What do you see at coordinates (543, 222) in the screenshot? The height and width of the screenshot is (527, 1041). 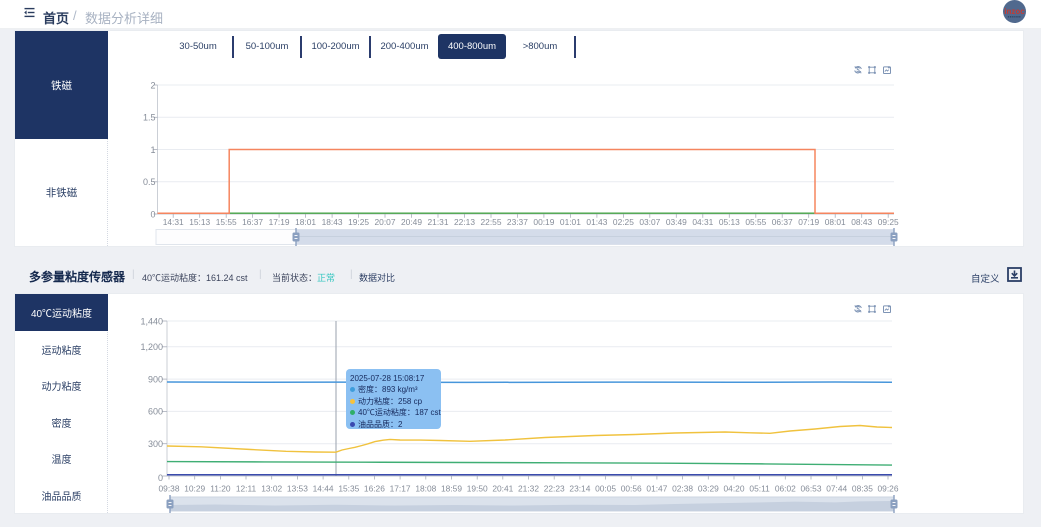 I see `svg-text: 00:19` at bounding box center [543, 222].